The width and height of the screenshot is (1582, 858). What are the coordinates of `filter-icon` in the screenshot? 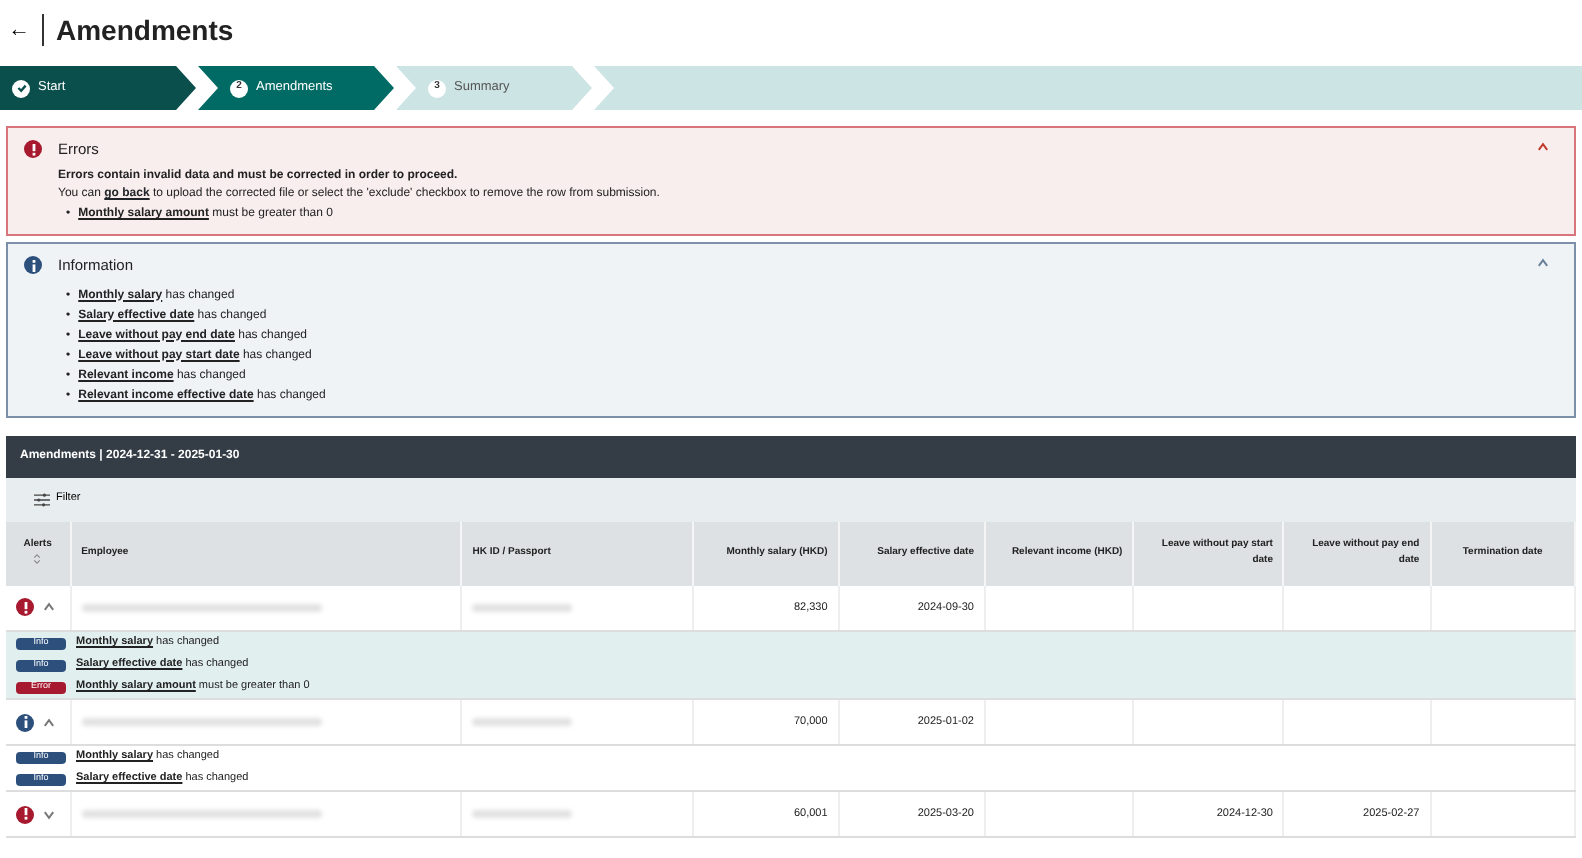 It's located at (42, 499).